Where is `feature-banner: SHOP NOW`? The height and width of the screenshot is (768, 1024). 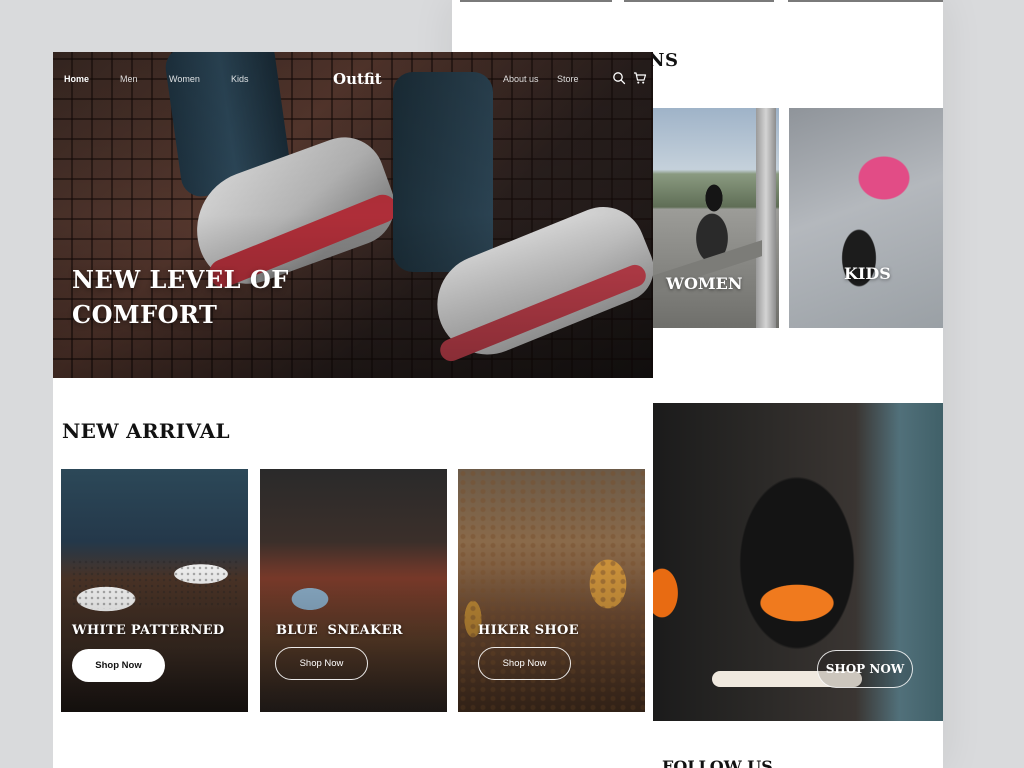 feature-banner: SHOP NOW is located at coordinates (797, 562).